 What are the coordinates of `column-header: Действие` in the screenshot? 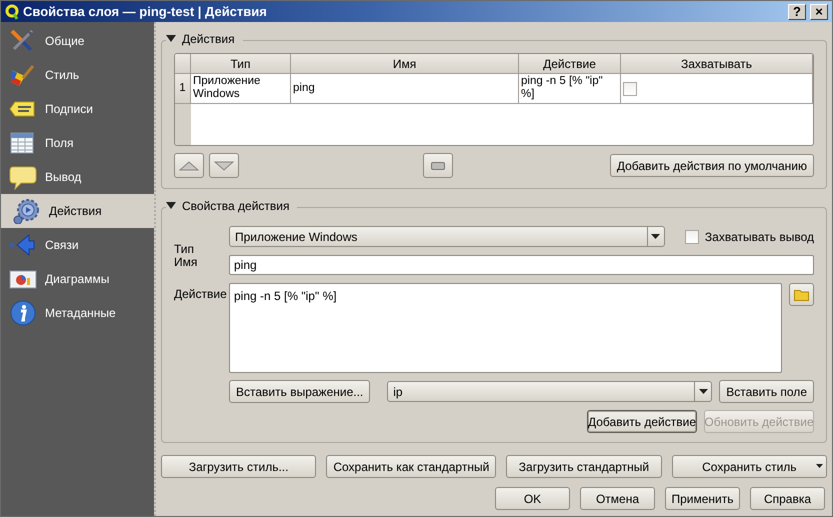 It's located at (570, 64).